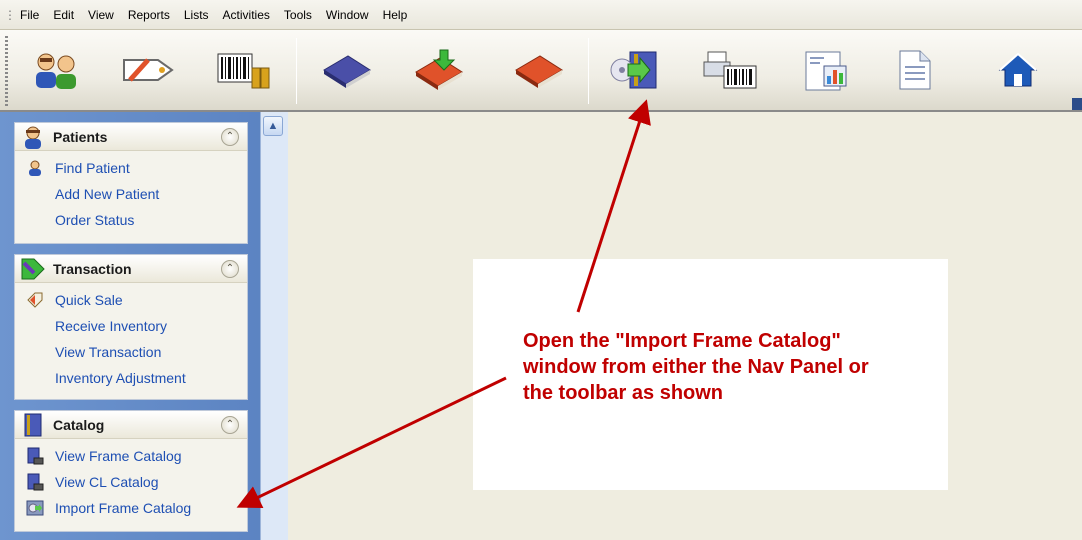  I want to click on toolbar-grip-icon, so click(6, 71).